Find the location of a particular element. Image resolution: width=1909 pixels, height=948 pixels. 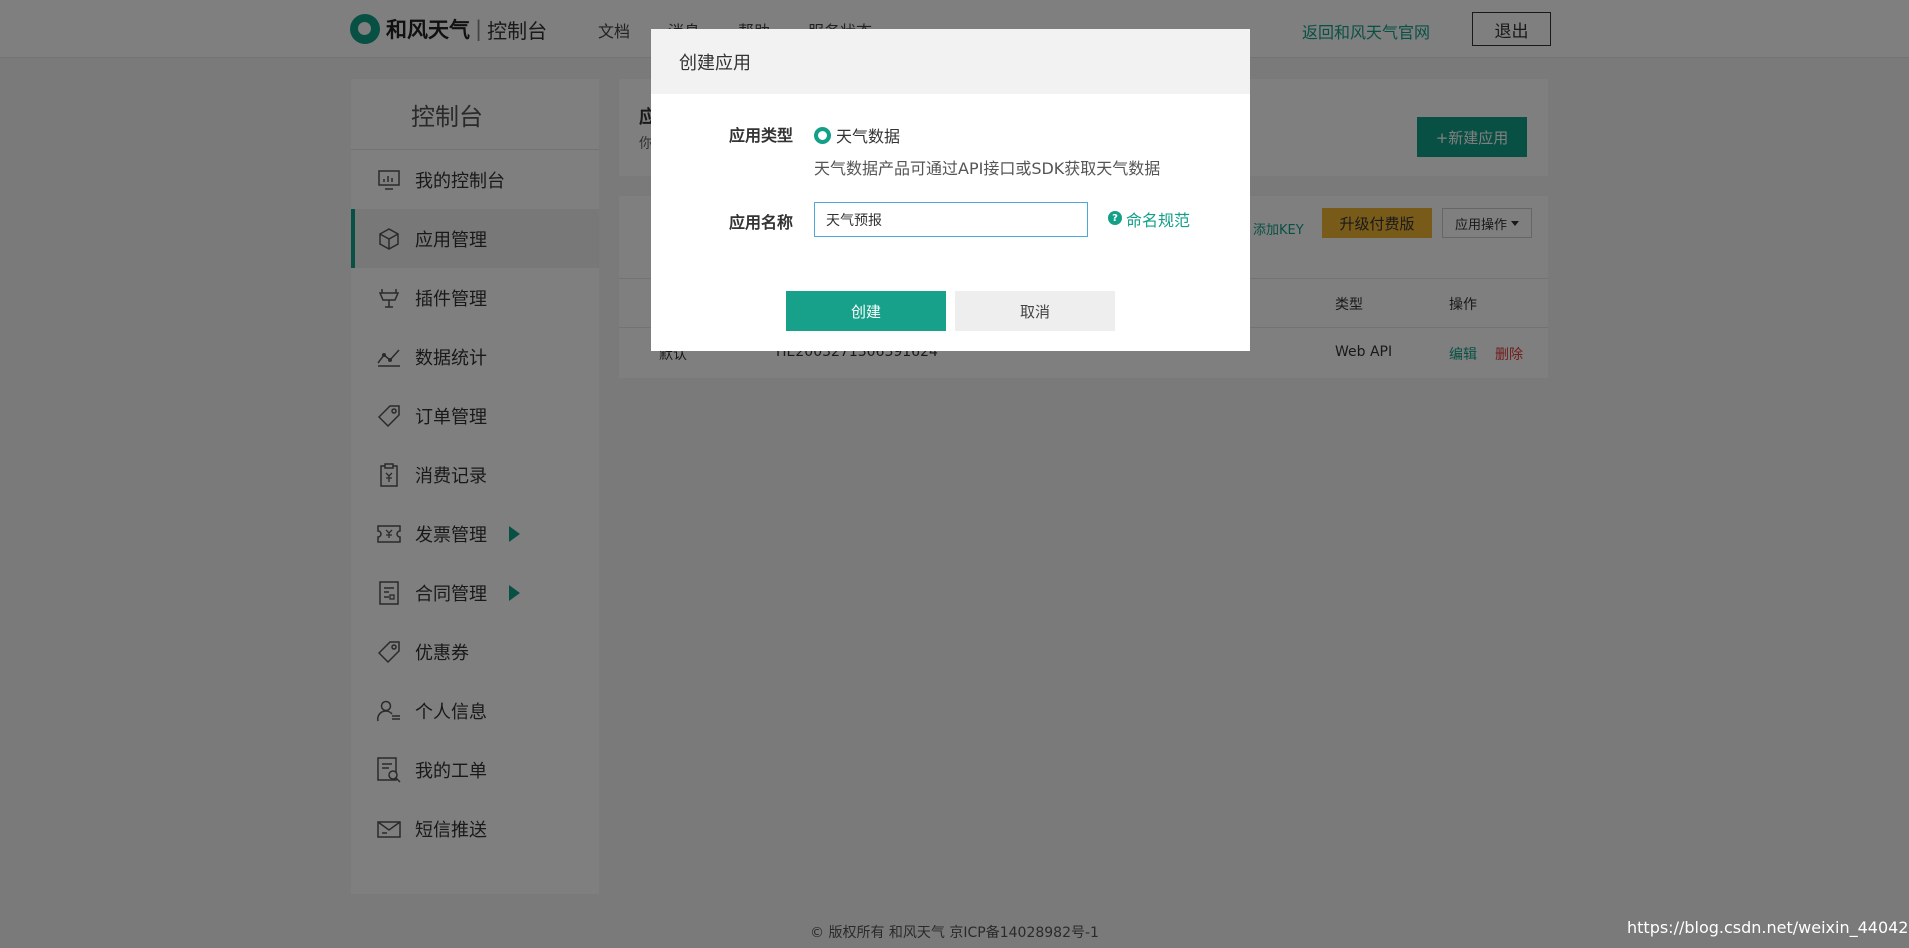

watermark: https://blog.csdn.net/weixin_44042074 is located at coordinates (1768, 927).